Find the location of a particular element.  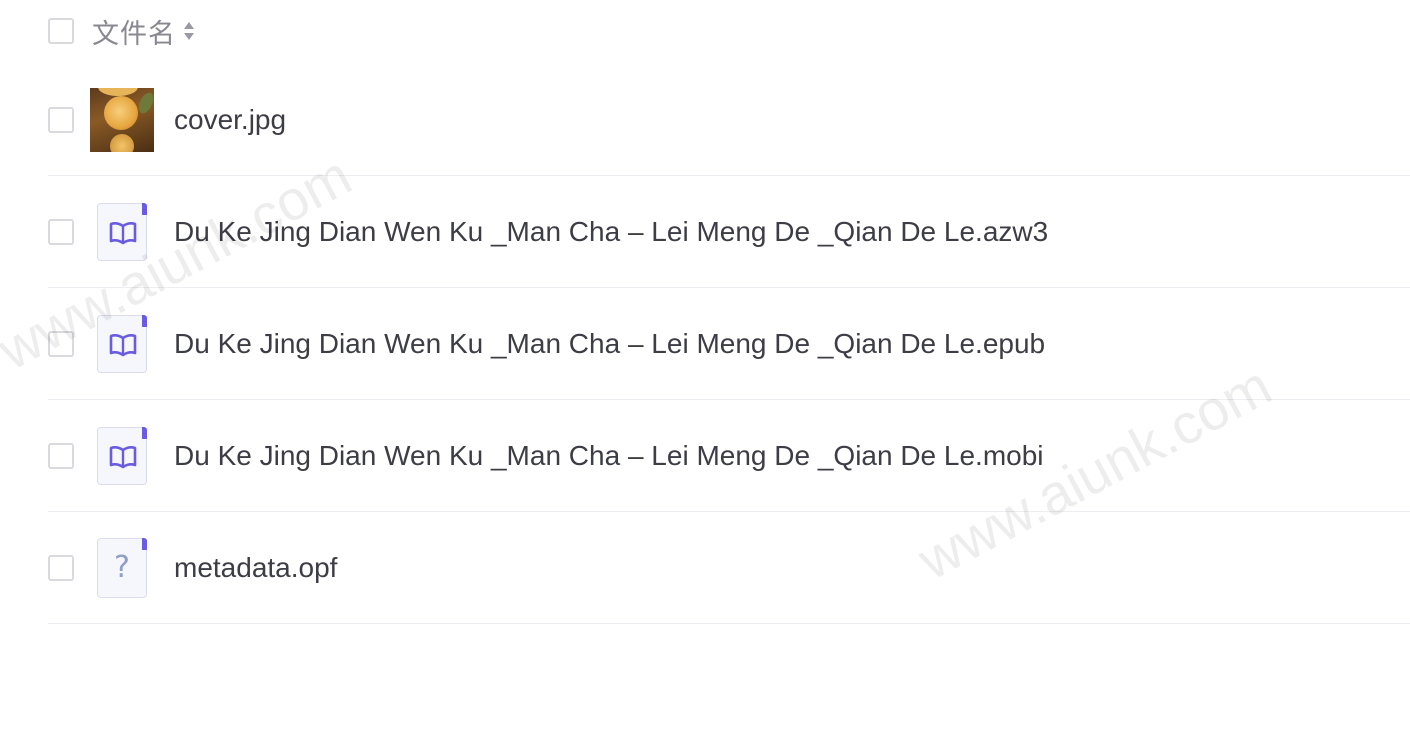

file-row: ? metadata.opf is located at coordinates (729, 568).